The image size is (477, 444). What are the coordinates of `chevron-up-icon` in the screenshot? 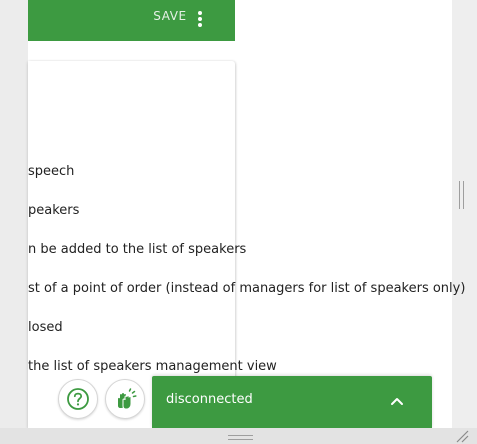 It's located at (397, 402).